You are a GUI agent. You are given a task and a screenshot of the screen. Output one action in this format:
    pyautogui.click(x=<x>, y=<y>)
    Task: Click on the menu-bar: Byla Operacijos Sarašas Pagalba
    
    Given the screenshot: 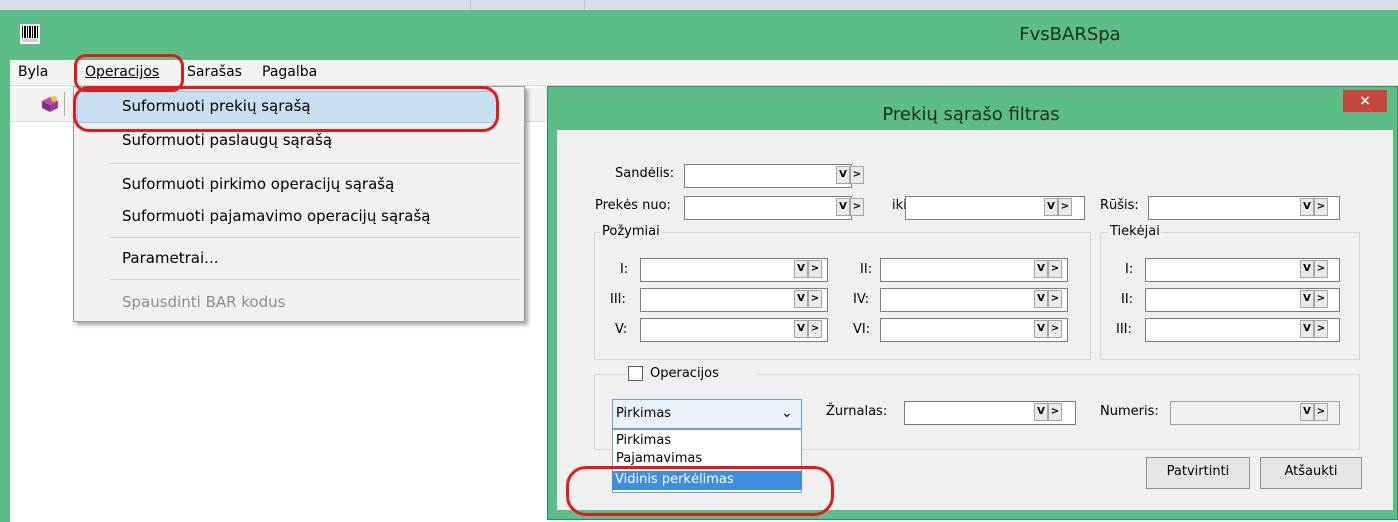 What is the action you would take?
    pyautogui.click(x=704, y=73)
    